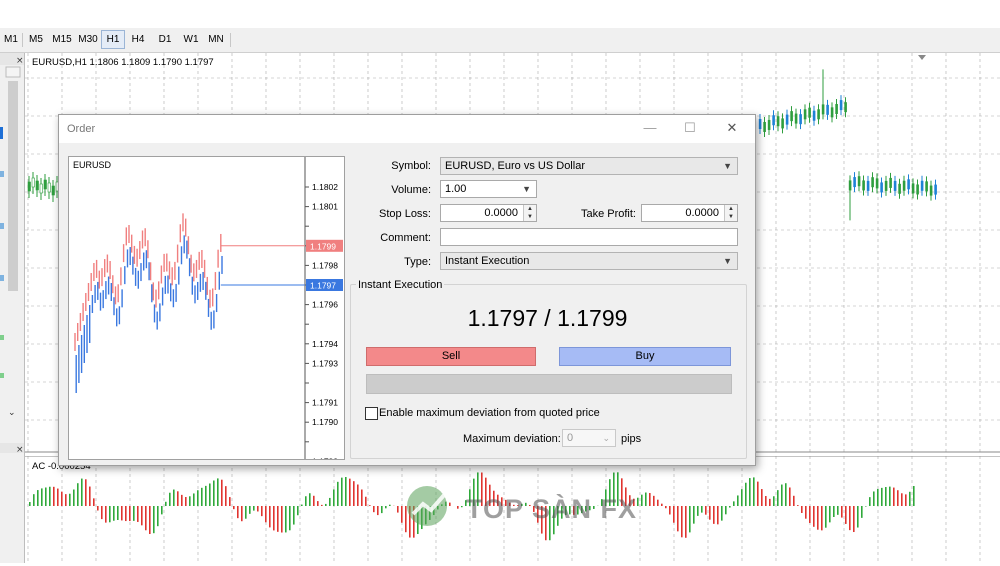 The image size is (1000, 566). Describe the element at coordinates (727, 166) in the screenshot. I see `chevron-down-icon: ▼` at that location.